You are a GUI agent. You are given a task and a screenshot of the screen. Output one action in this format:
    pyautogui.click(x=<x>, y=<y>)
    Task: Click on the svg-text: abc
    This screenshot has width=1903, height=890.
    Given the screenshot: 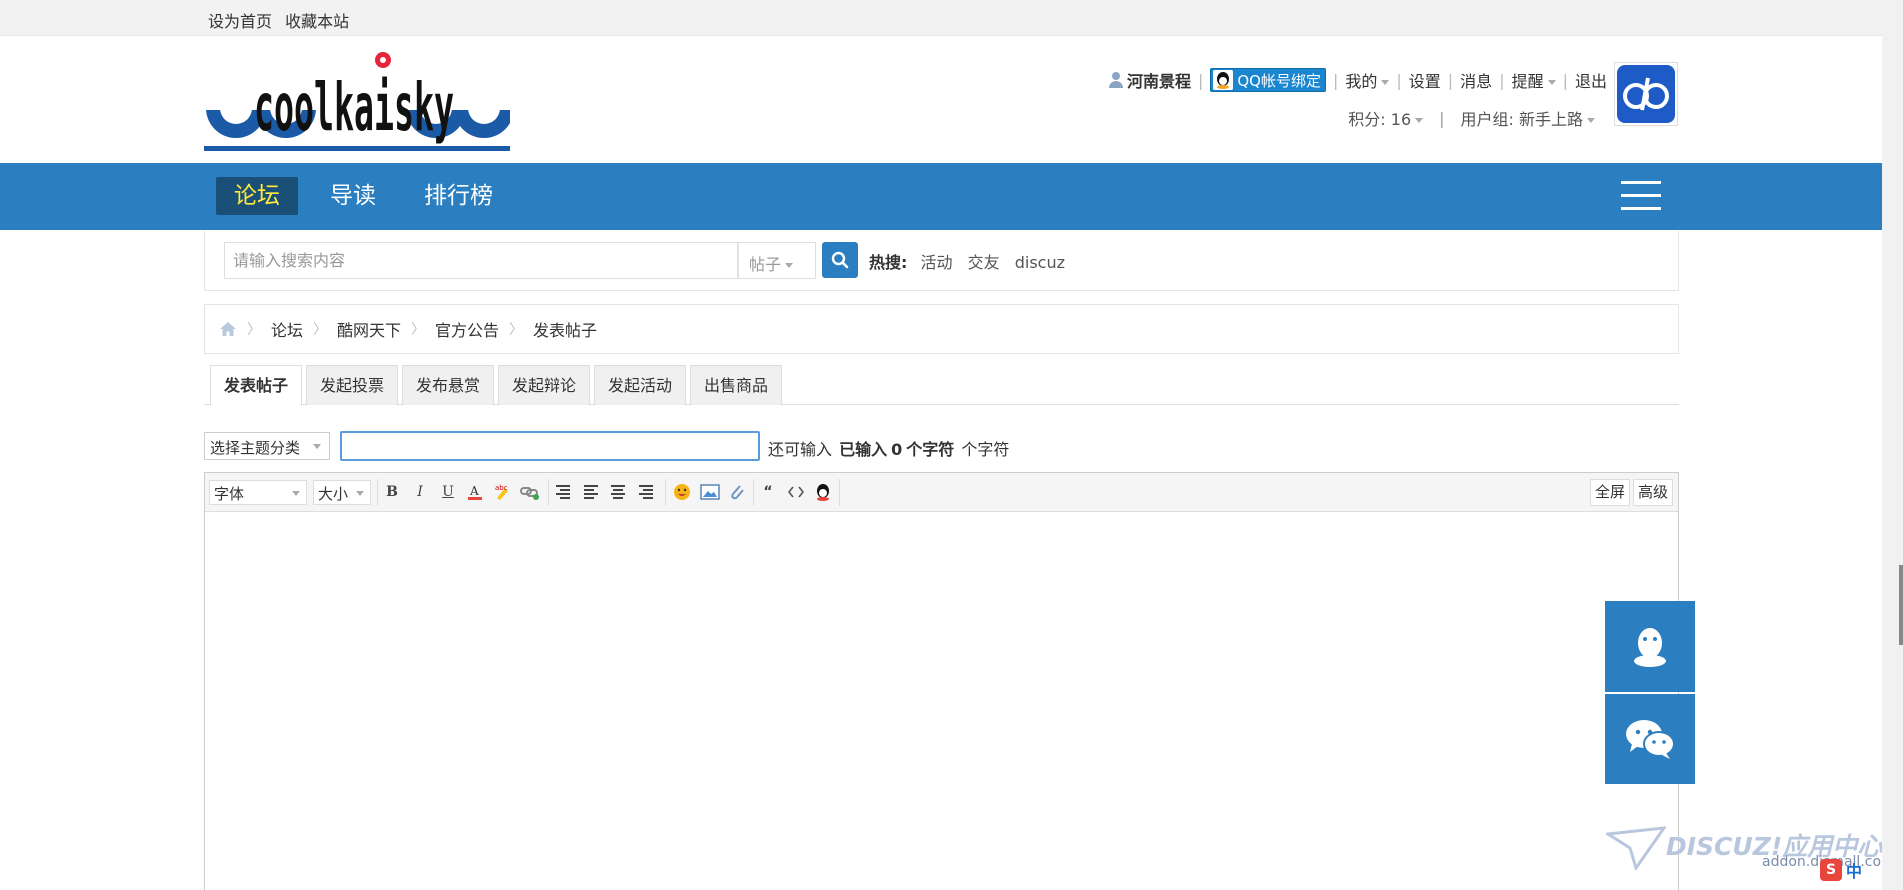 What is the action you would take?
    pyautogui.click(x=501, y=488)
    